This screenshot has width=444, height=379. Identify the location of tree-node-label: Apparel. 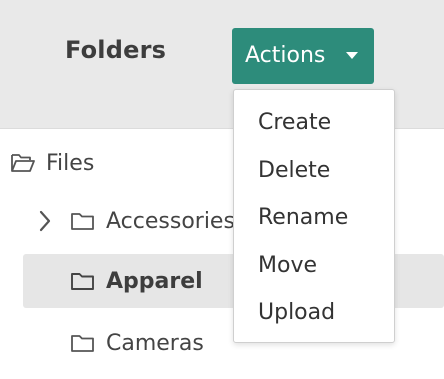
(154, 281).